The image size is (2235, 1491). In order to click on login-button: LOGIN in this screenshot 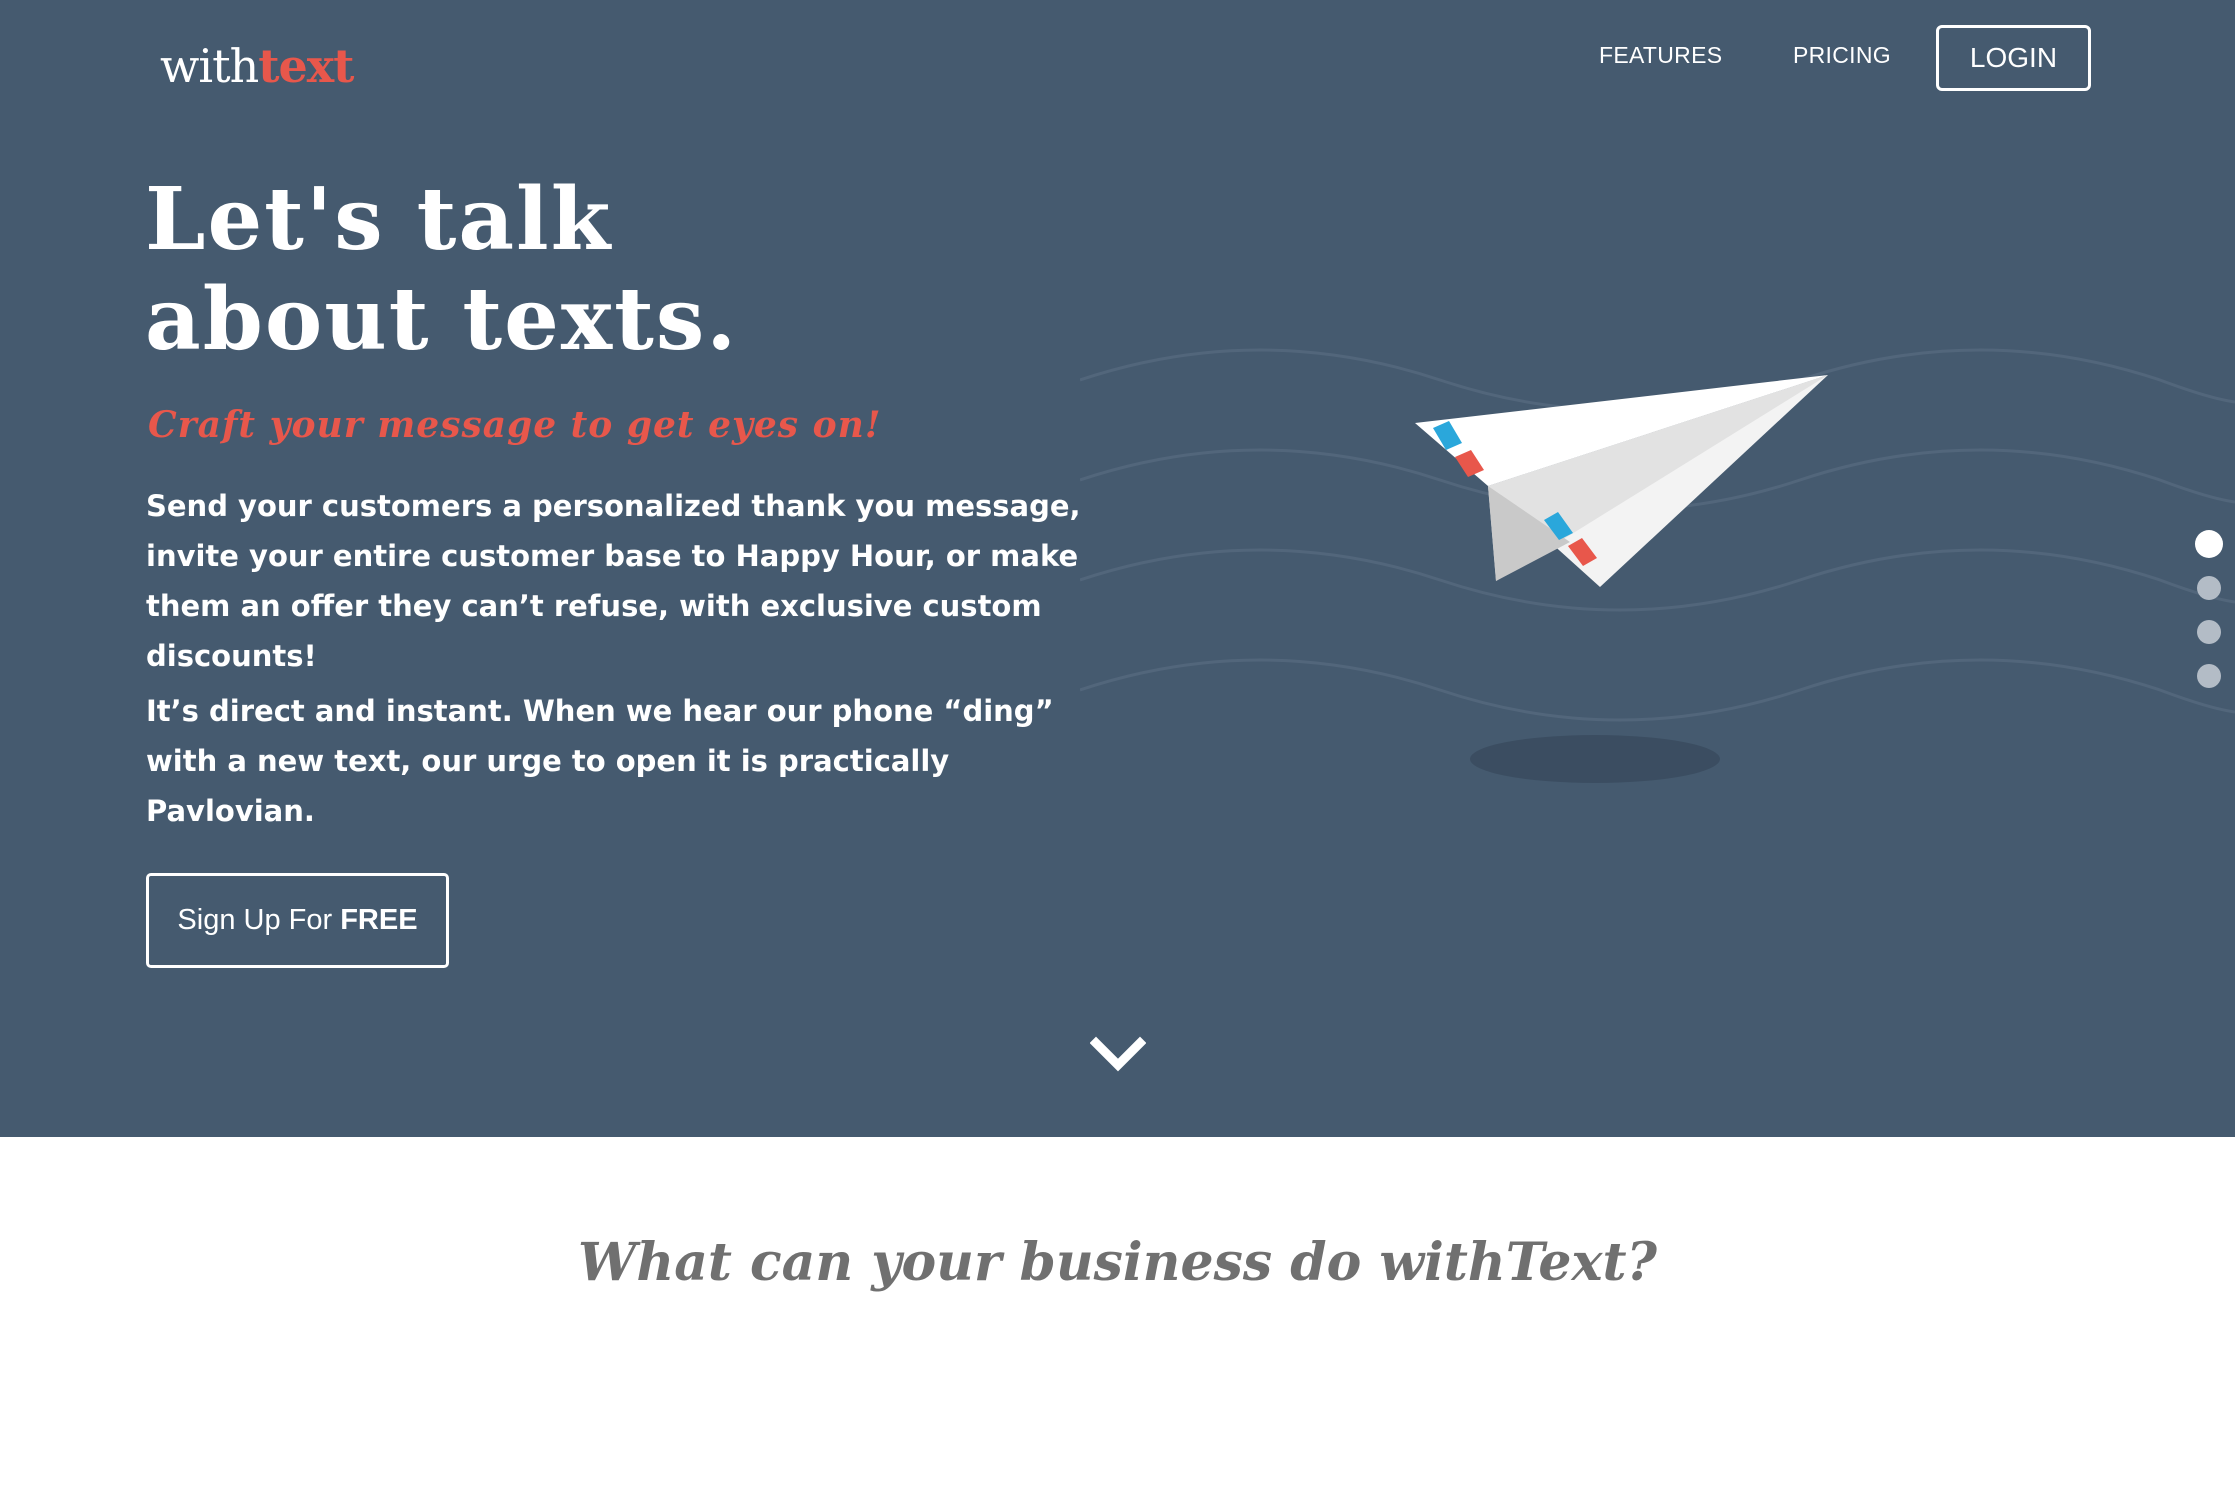, I will do `click(2013, 58)`.